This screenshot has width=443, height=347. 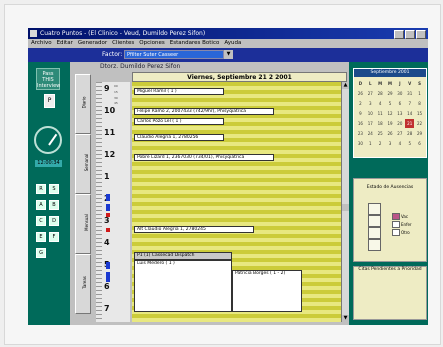 I want to click on interview-button: Pass THIS Interview, so click(x=48, y=79).